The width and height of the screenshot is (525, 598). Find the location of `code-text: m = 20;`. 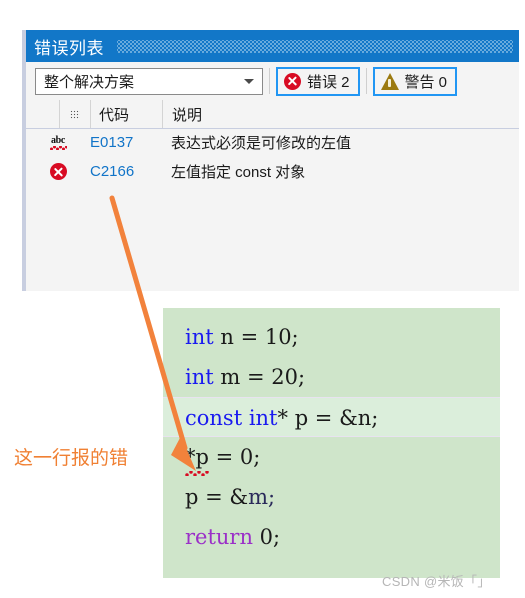

code-text: m = 20; is located at coordinates (259, 377).